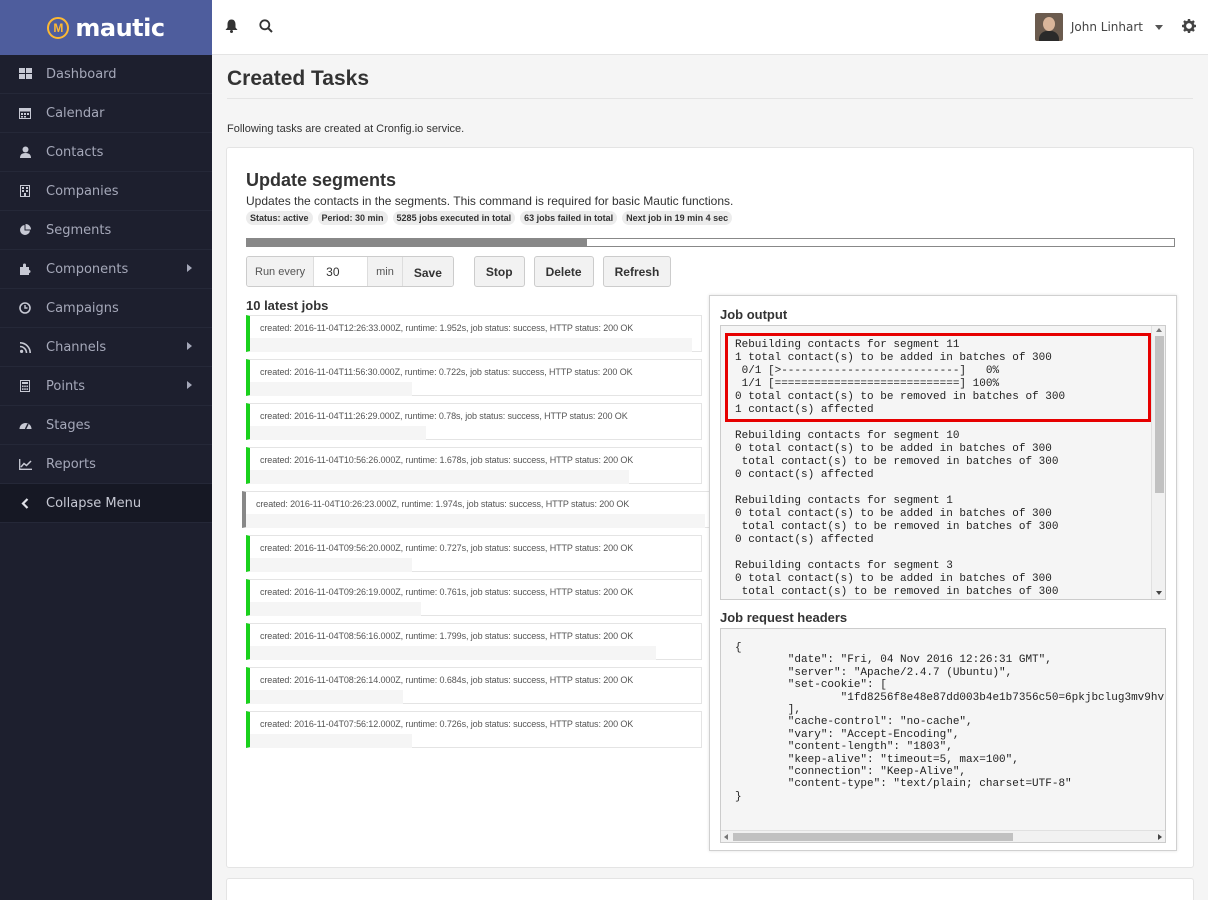 This screenshot has height=900, width=1208. I want to click on sidebar-item-channels: Channels, so click(106, 347).